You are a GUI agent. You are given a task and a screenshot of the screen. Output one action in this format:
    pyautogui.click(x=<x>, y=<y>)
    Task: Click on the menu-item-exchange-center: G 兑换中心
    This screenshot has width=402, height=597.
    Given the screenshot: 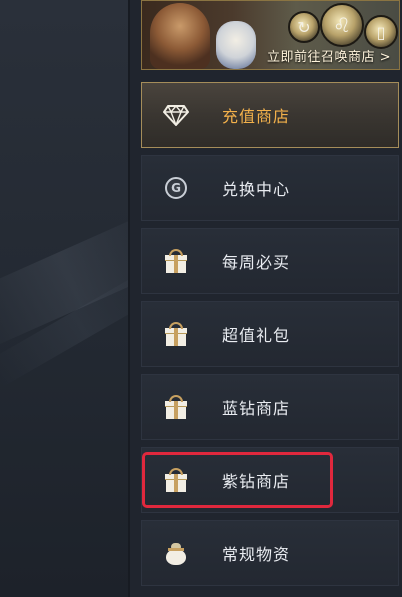 What is the action you would take?
    pyautogui.click(x=270, y=188)
    